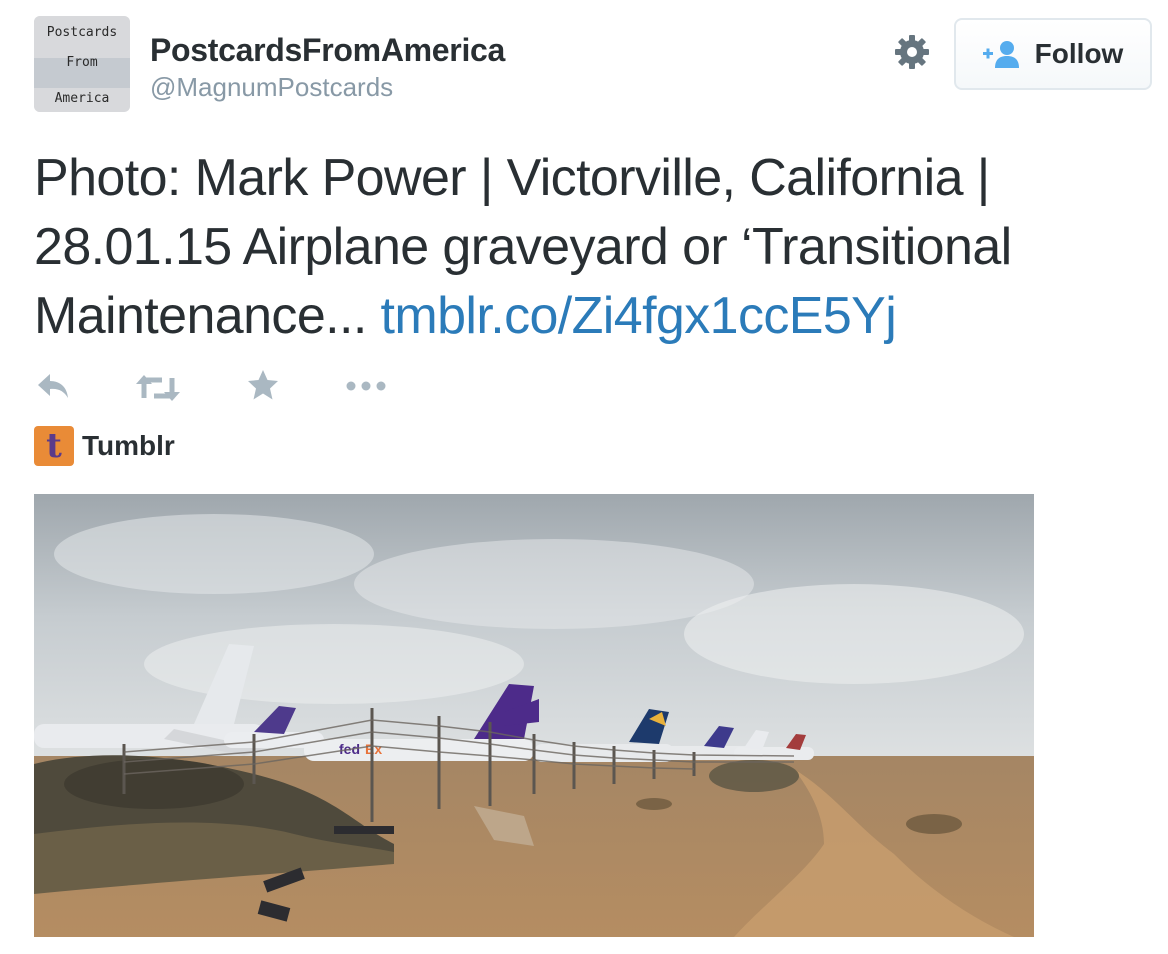 The image size is (1168, 954). Describe the element at coordinates (128, 445) in the screenshot. I see `source-name: Tumblr` at that location.